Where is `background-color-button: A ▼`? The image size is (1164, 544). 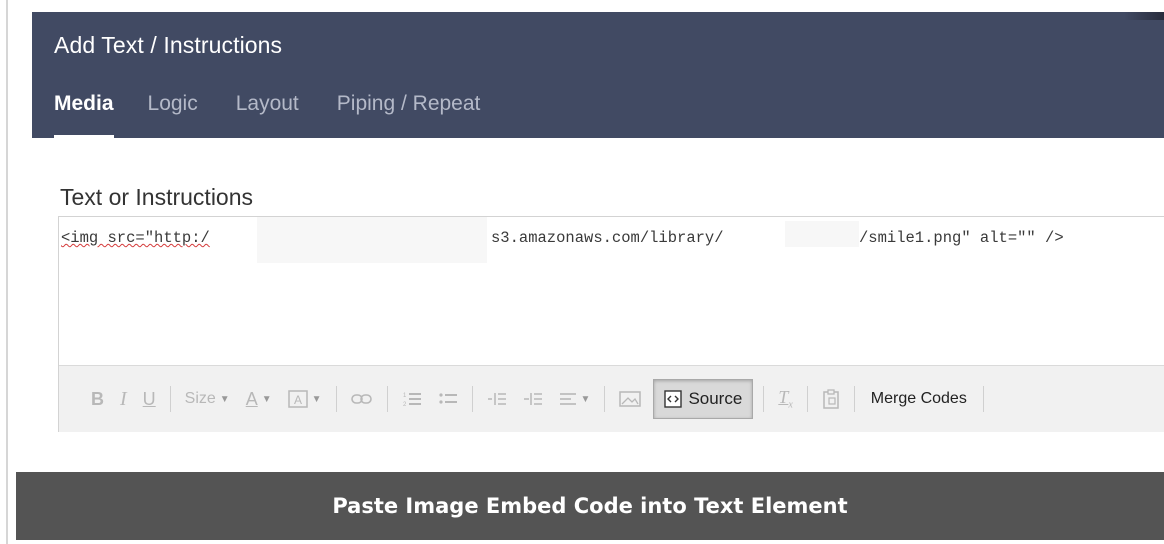
background-color-button: A ▼ is located at coordinates (305, 399).